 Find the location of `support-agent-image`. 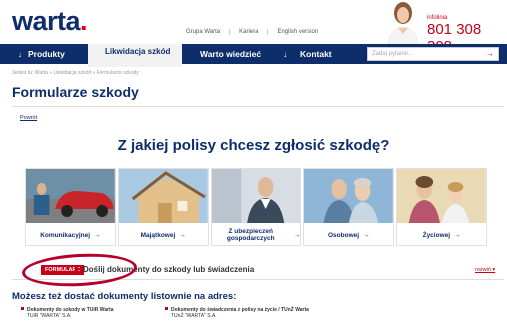

support-agent-image is located at coordinates (402, 22).